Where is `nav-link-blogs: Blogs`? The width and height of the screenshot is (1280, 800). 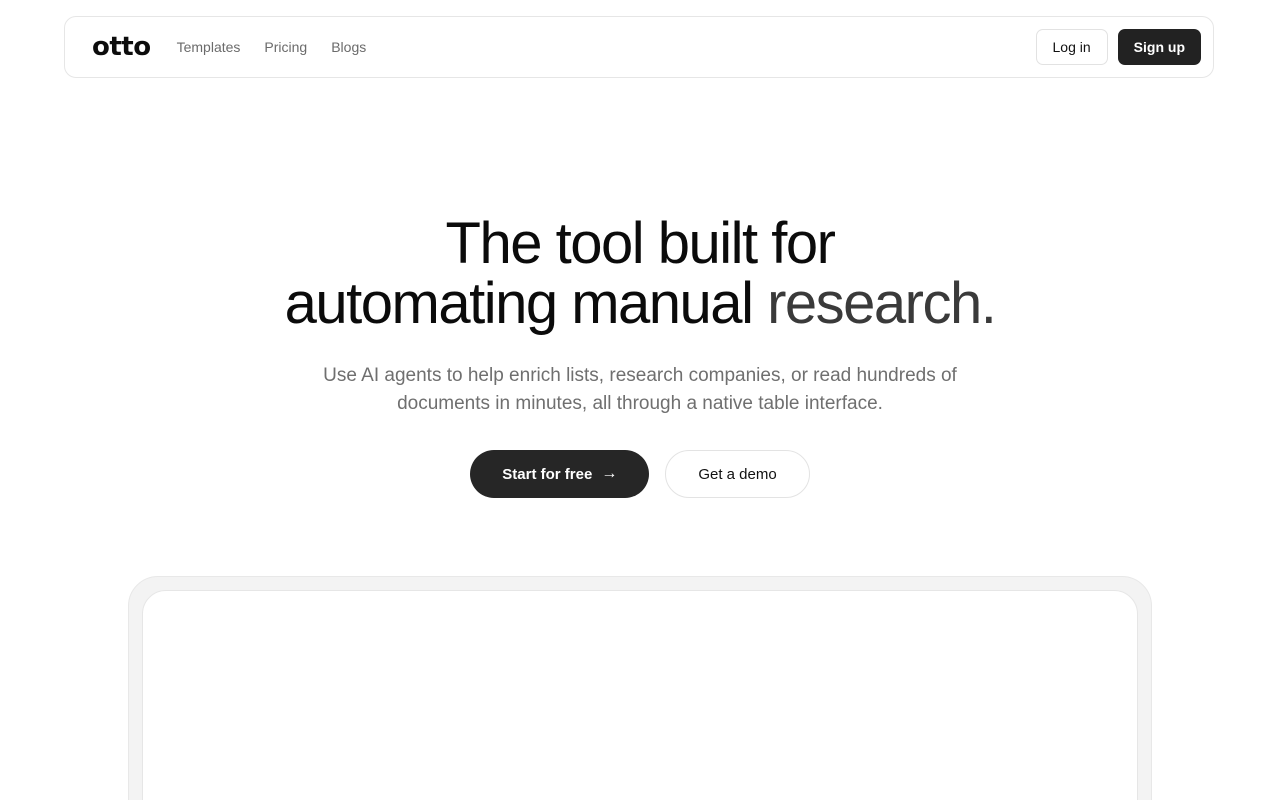
nav-link-blogs: Blogs is located at coordinates (348, 47).